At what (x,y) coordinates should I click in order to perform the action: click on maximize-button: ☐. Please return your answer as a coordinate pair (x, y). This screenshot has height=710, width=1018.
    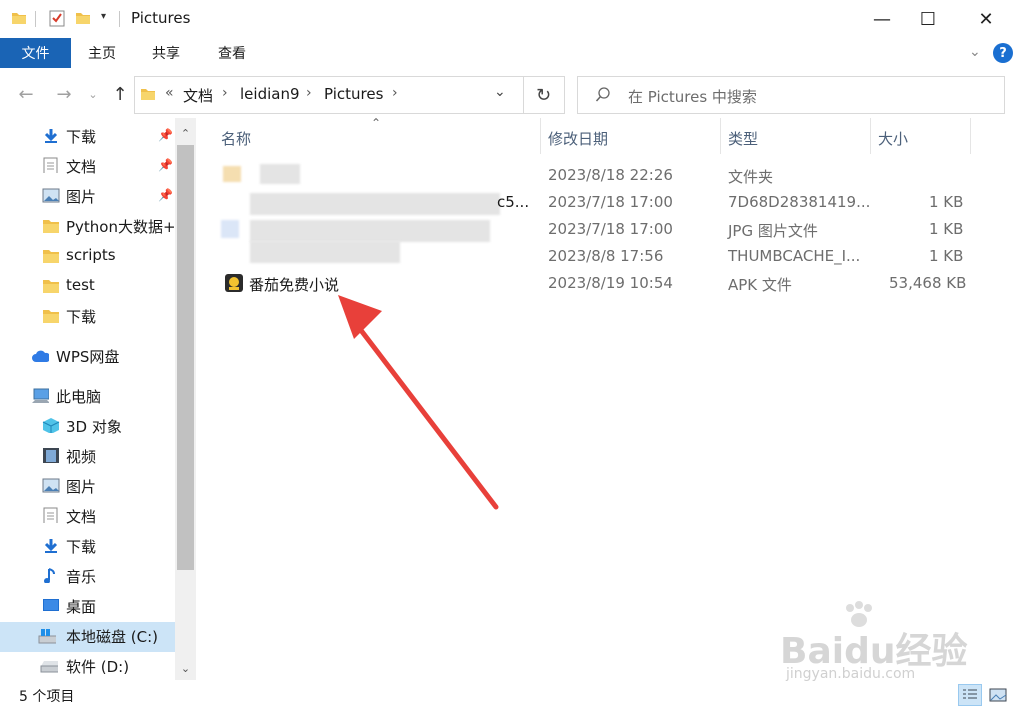
    Looking at the image, I should click on (928, 19).